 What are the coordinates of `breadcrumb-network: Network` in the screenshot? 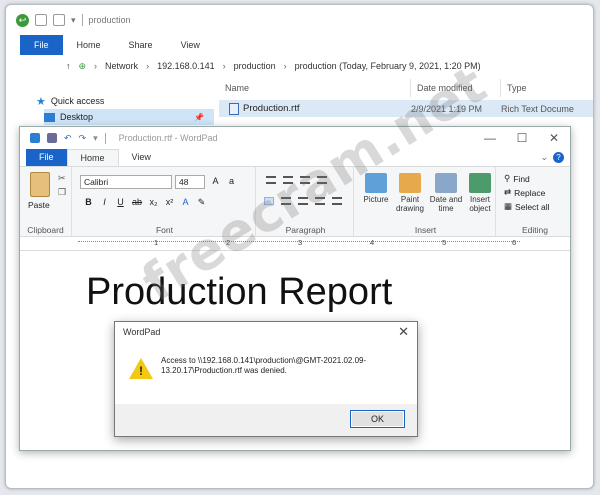 It's located at (121, 66).